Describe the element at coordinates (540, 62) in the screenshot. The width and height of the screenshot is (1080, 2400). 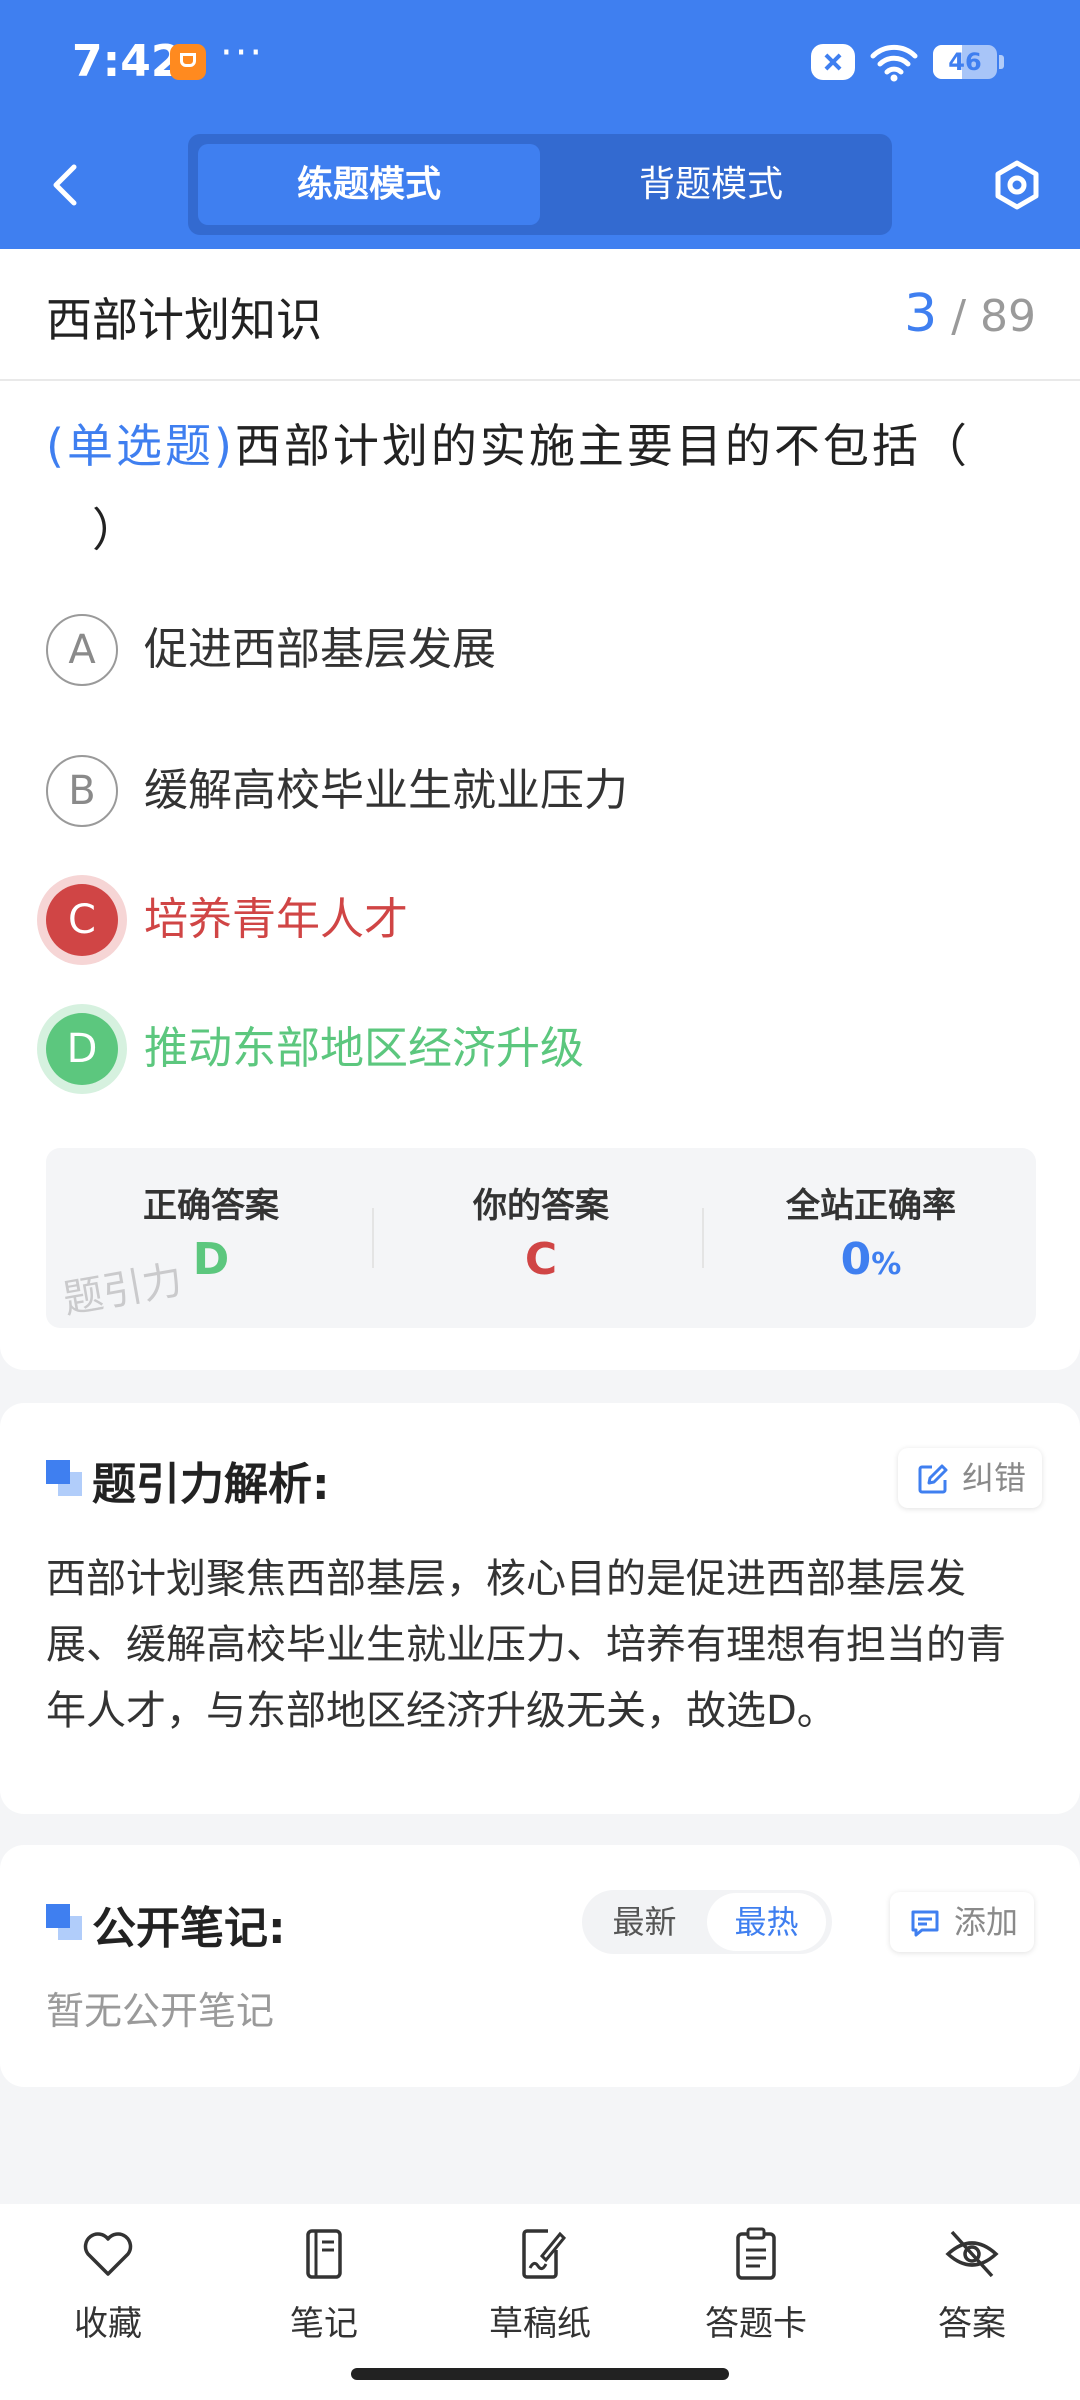
I see `status-bar: 7:42 ··· 46` at that location.